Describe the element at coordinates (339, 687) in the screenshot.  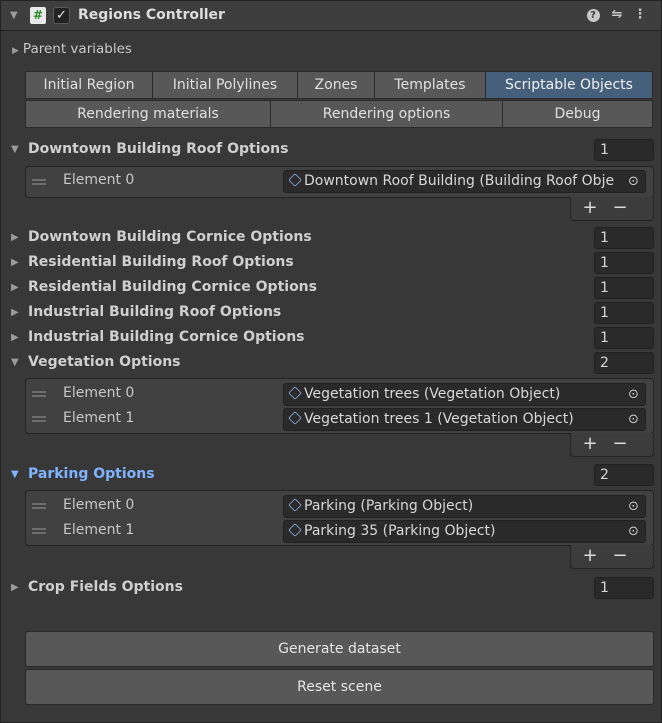
I see `reset-scene-button: Reset scene` at that location.